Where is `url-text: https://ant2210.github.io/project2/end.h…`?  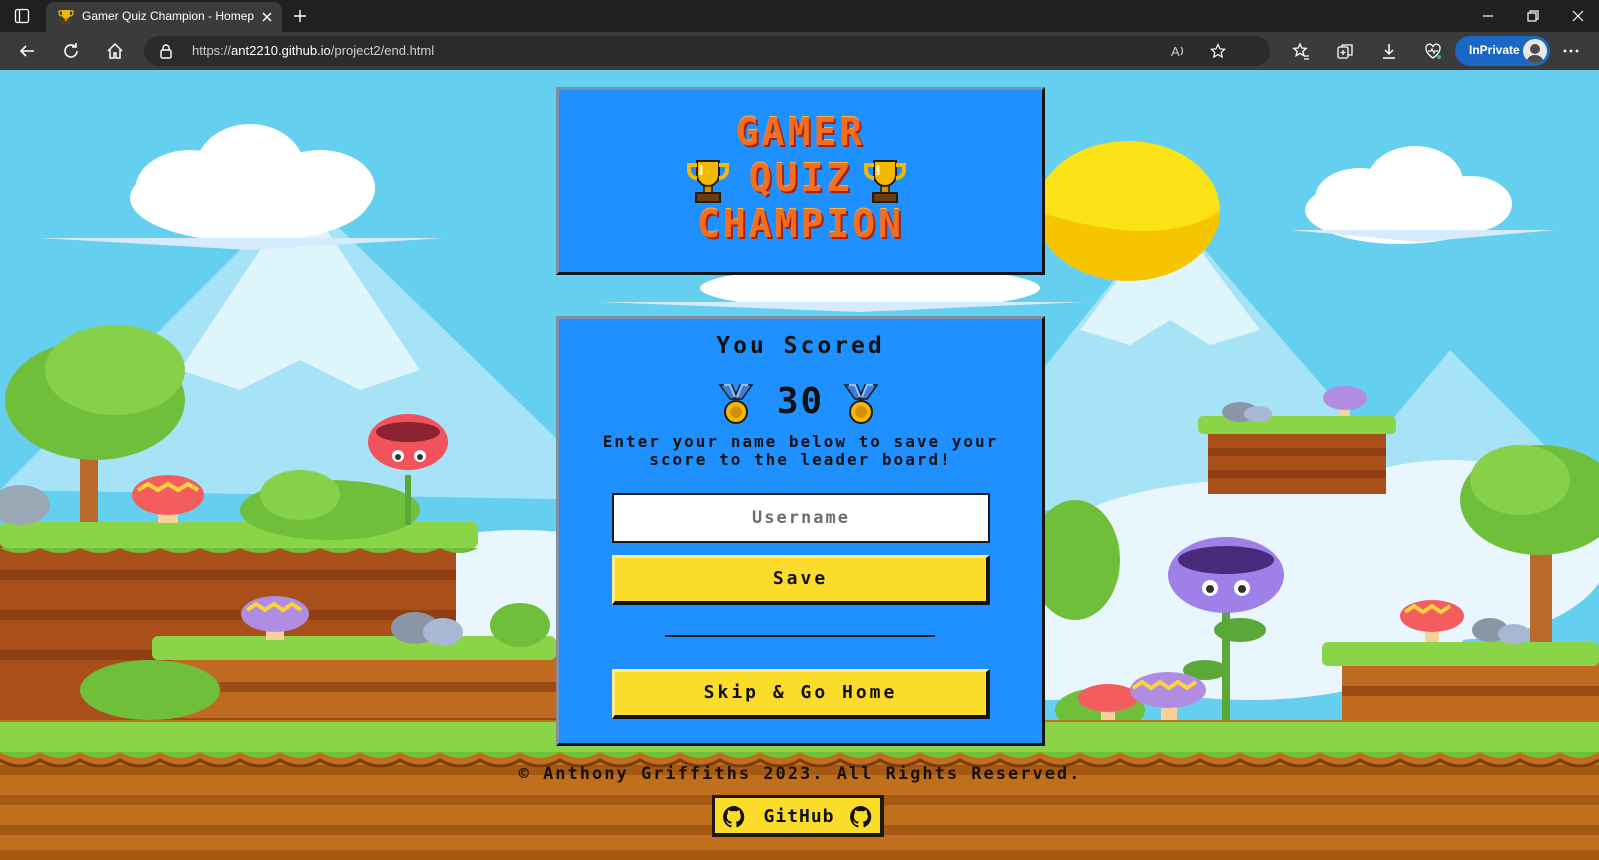 url-text: https://ant2210.github.io/project2/end.h… is located at coordinates (313, 52).